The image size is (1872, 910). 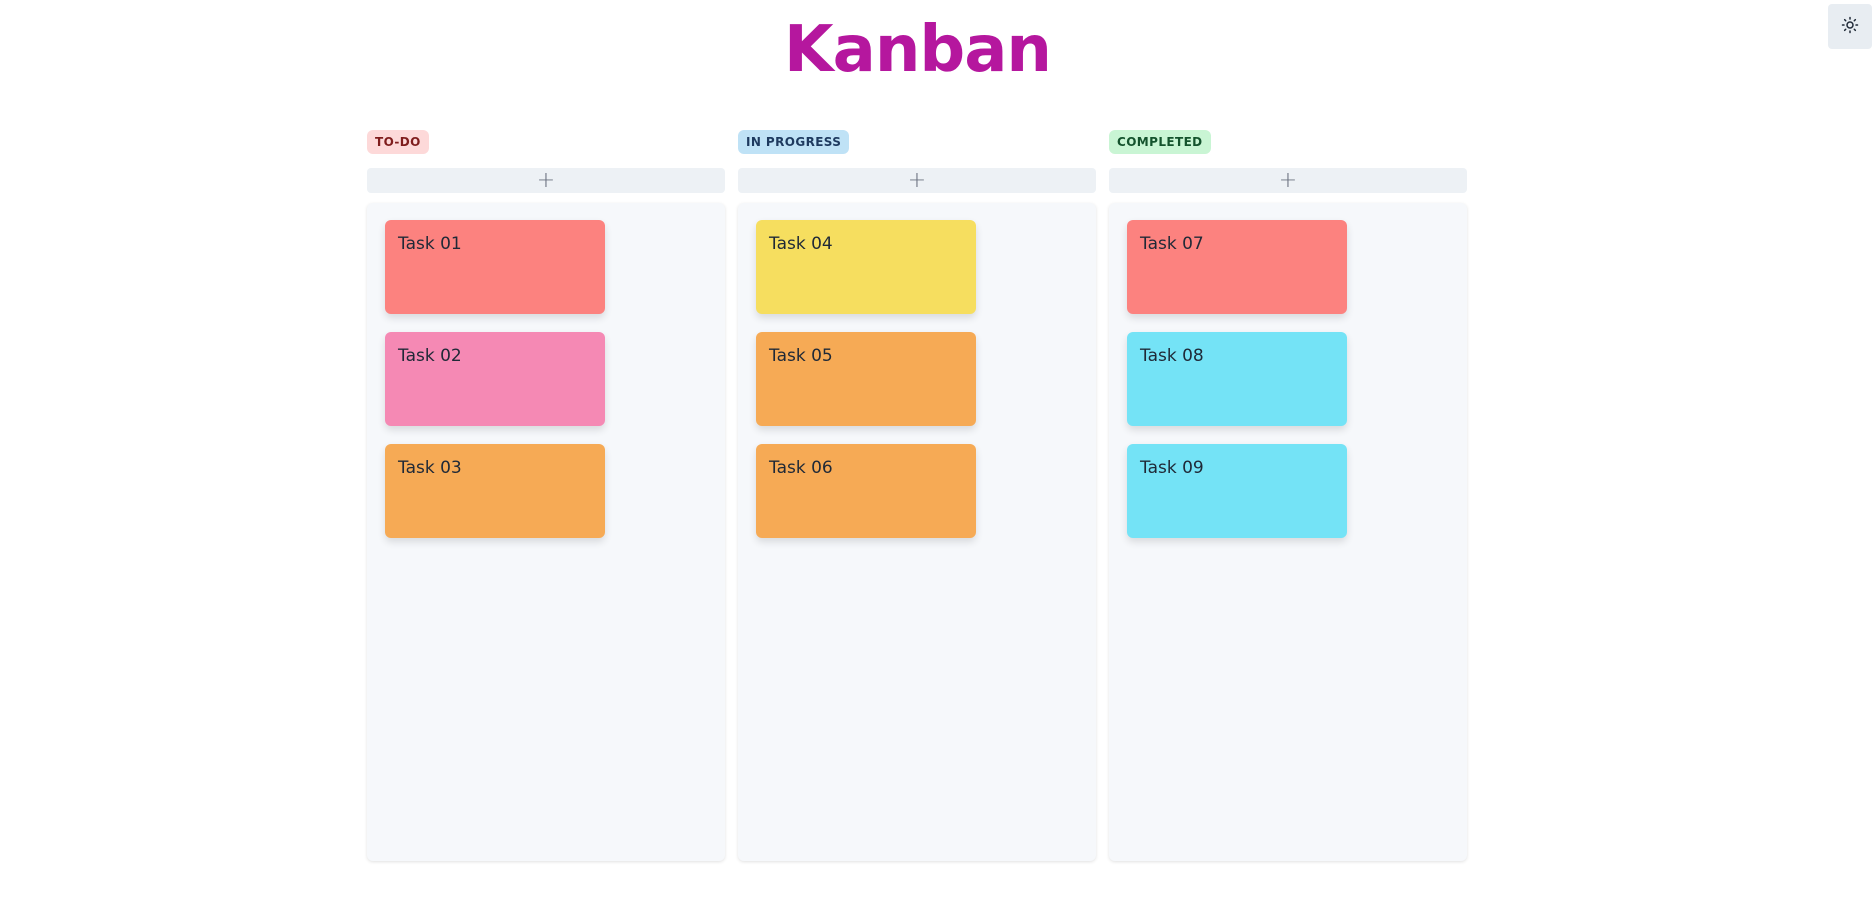 I want to click on sun-icon, so click(x=1850, y=26).